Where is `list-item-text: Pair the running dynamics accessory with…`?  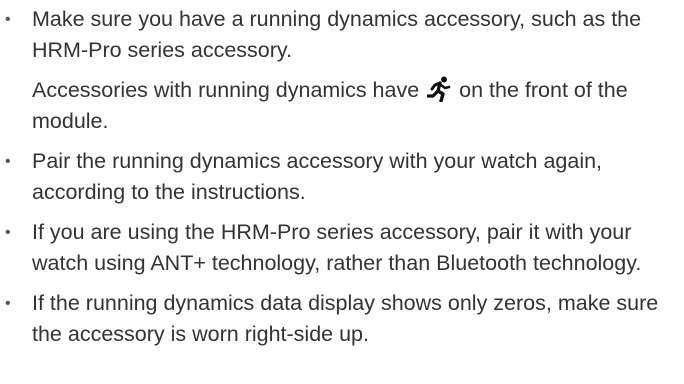
list-item-text: Pair the running dynamics accessory with… is located at coordinates (317, 176).